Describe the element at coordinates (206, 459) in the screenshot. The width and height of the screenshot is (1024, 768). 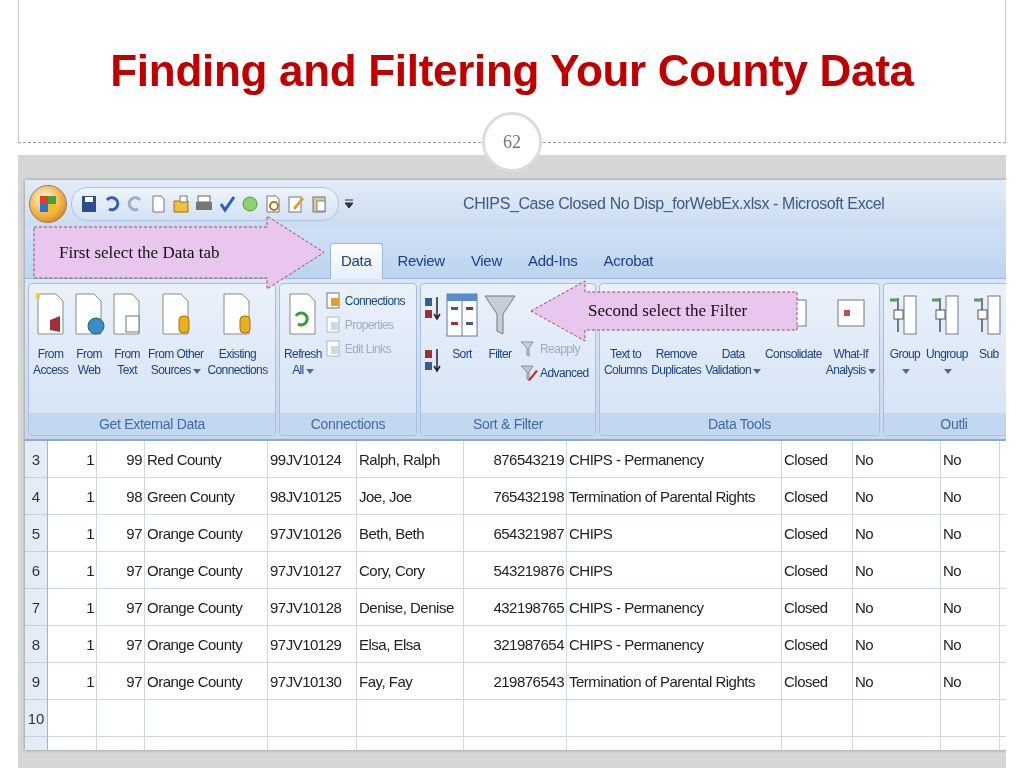
I see `table-cell: Red County` at that location.